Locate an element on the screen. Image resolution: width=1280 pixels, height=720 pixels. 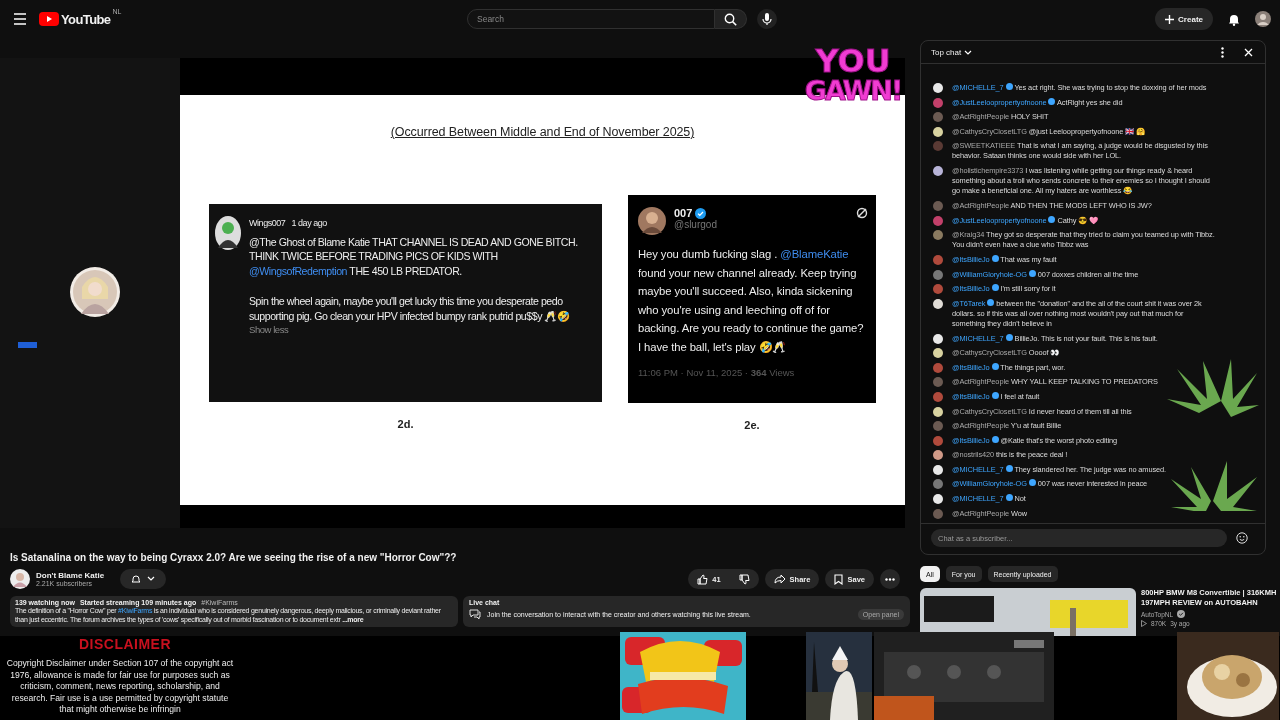
video-title: Is Satanalina on the way to being Cyraxx 2.0? Are we seeing the rise of a new "Horror Cow"?? is located at coordinates (234, 557).